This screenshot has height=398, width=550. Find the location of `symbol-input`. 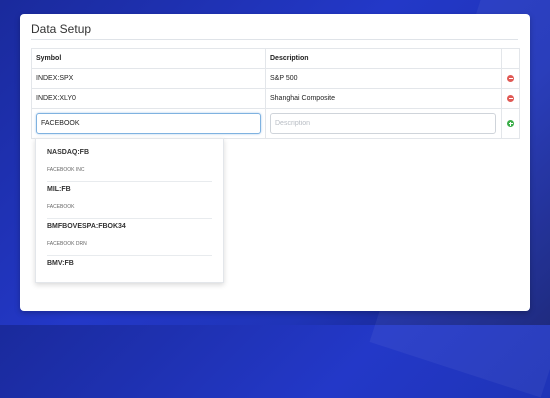

symbol-input is located at coordinates (148, 123).